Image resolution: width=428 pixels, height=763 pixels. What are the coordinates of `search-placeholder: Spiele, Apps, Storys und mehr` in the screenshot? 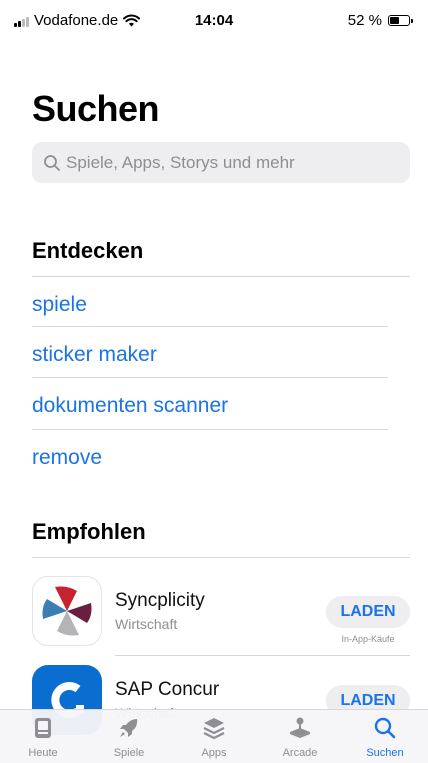 It's located at (180, 162).